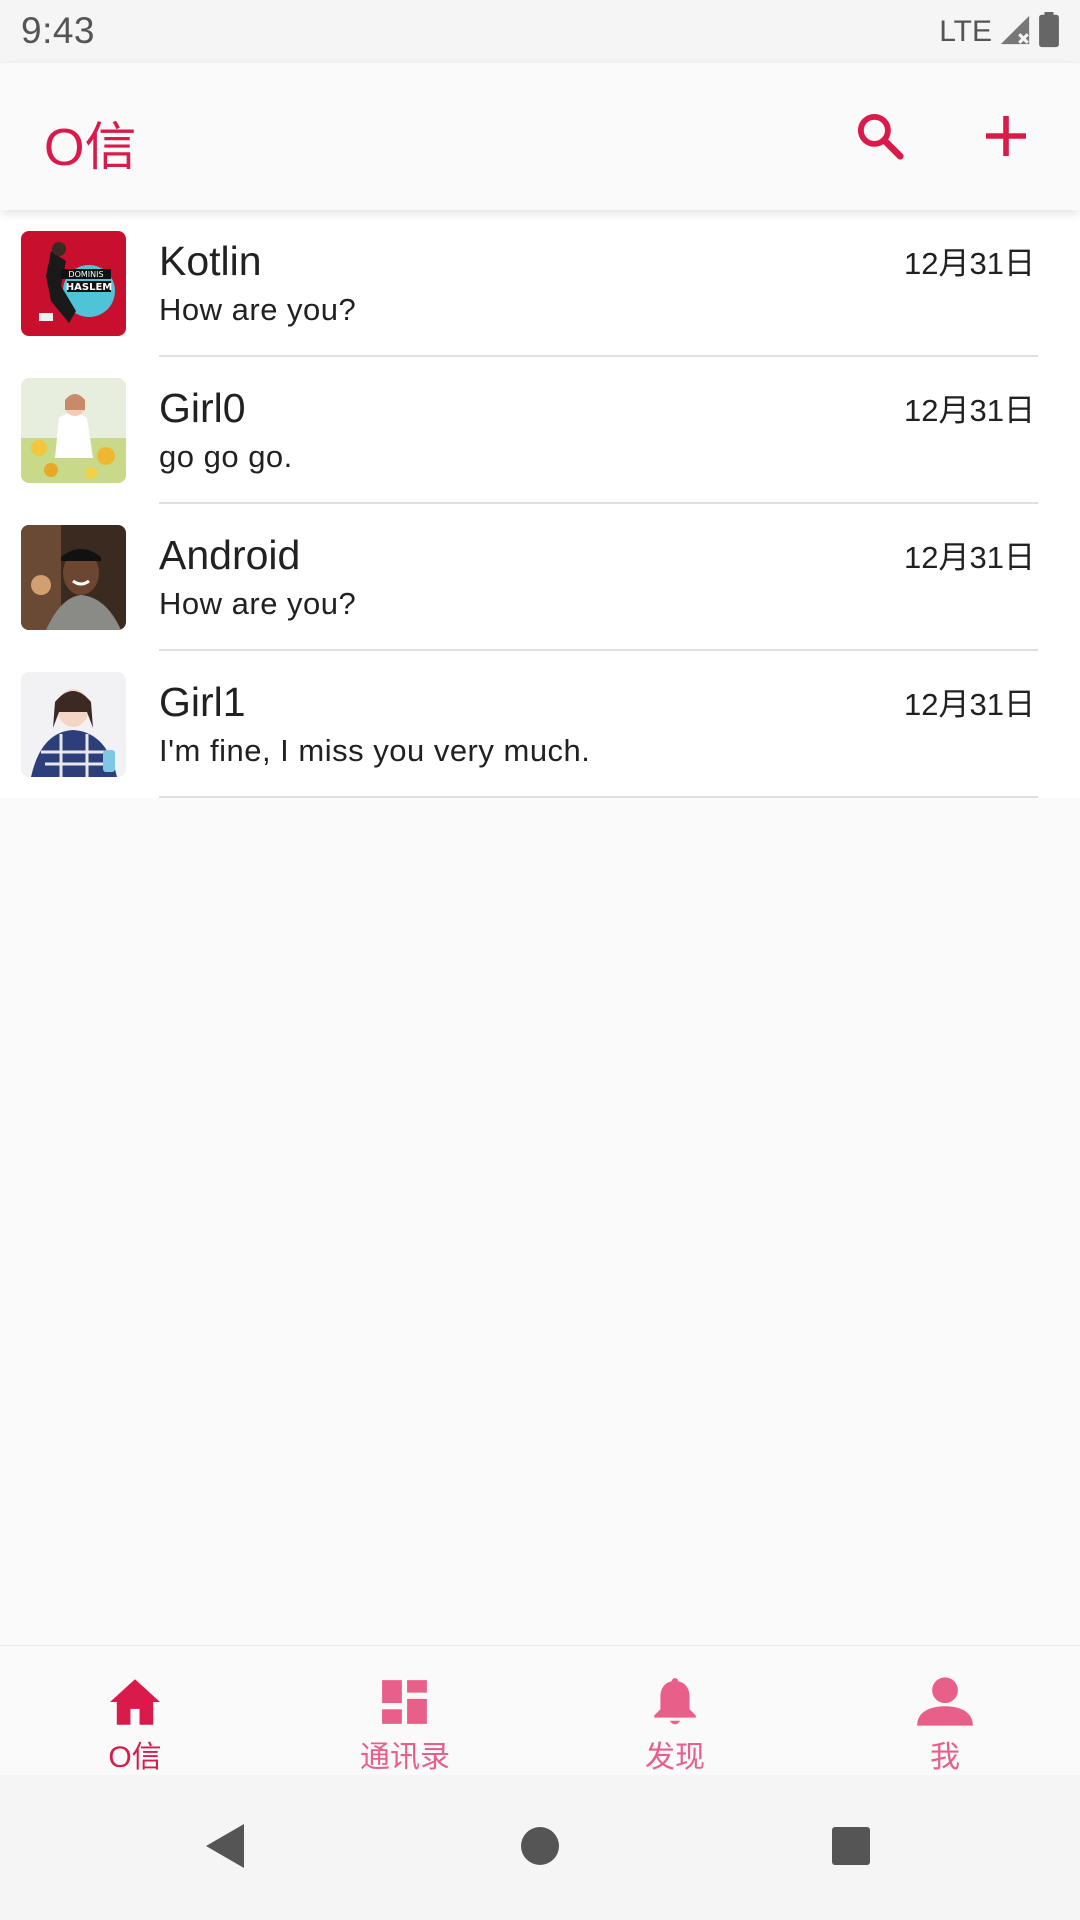 Image resolution: width=1080 pixels, height=1920 pixels. What do you see at coordinates (675, 1702) in the screenshot?
I see `bell-icon` at bounding box center [675, 1702].